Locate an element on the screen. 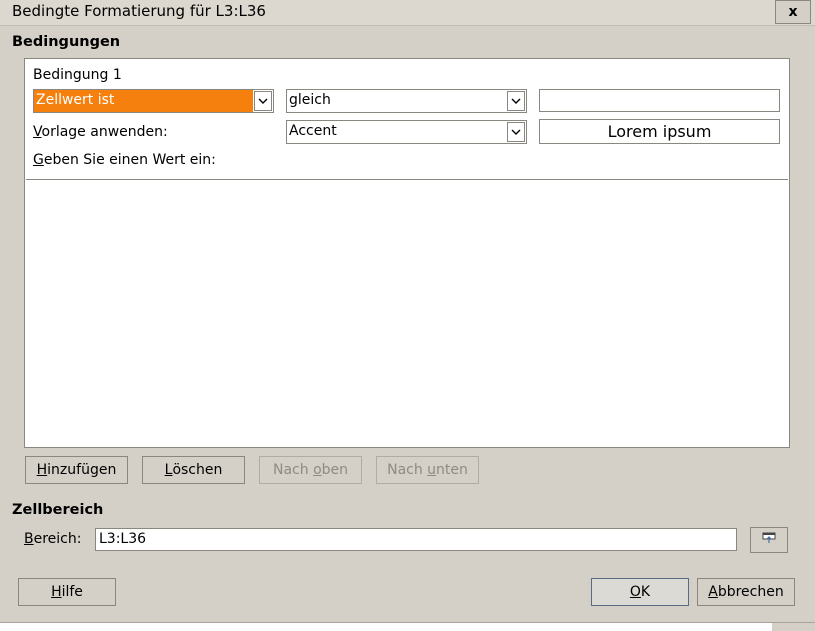 The width and height of the screenshot is (815, 631). style-value: Accent is located at coordinates (313, 131).